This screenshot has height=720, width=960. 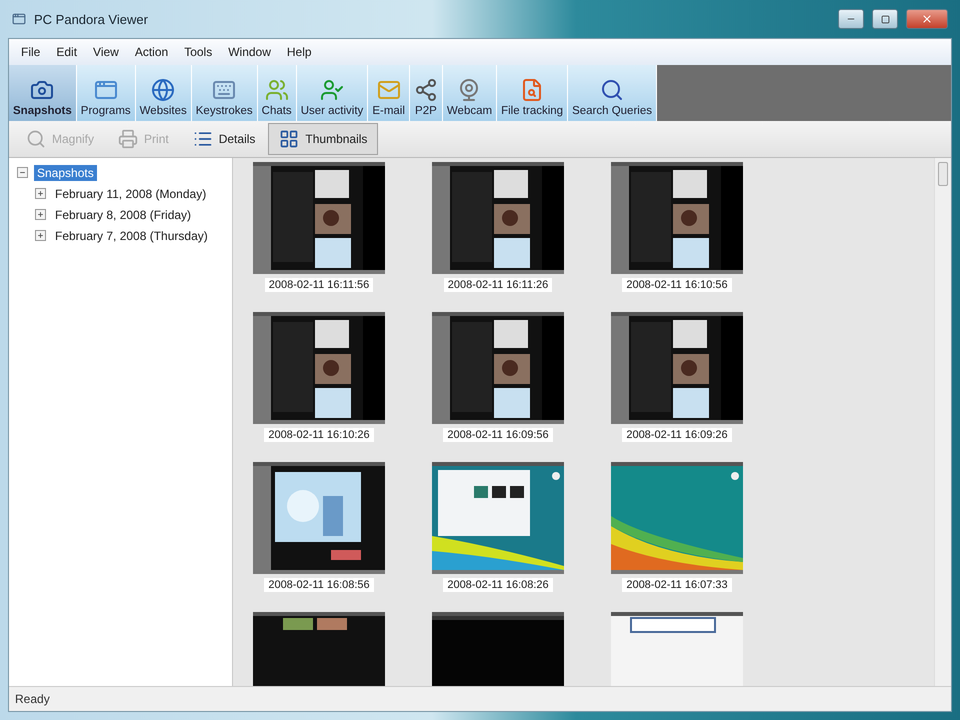 I want to click on thumbnail-caption: 2008-02-11 16:10:26, so click(x=319, y=435).